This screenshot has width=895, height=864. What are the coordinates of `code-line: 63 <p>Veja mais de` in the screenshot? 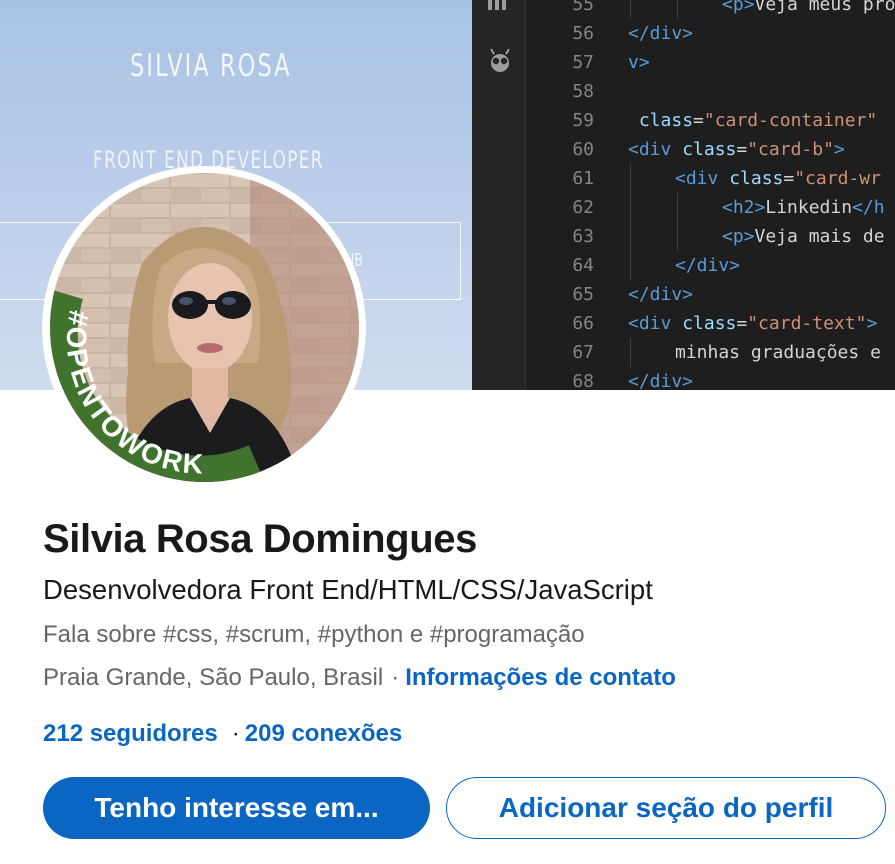 It's located at (710, 236).